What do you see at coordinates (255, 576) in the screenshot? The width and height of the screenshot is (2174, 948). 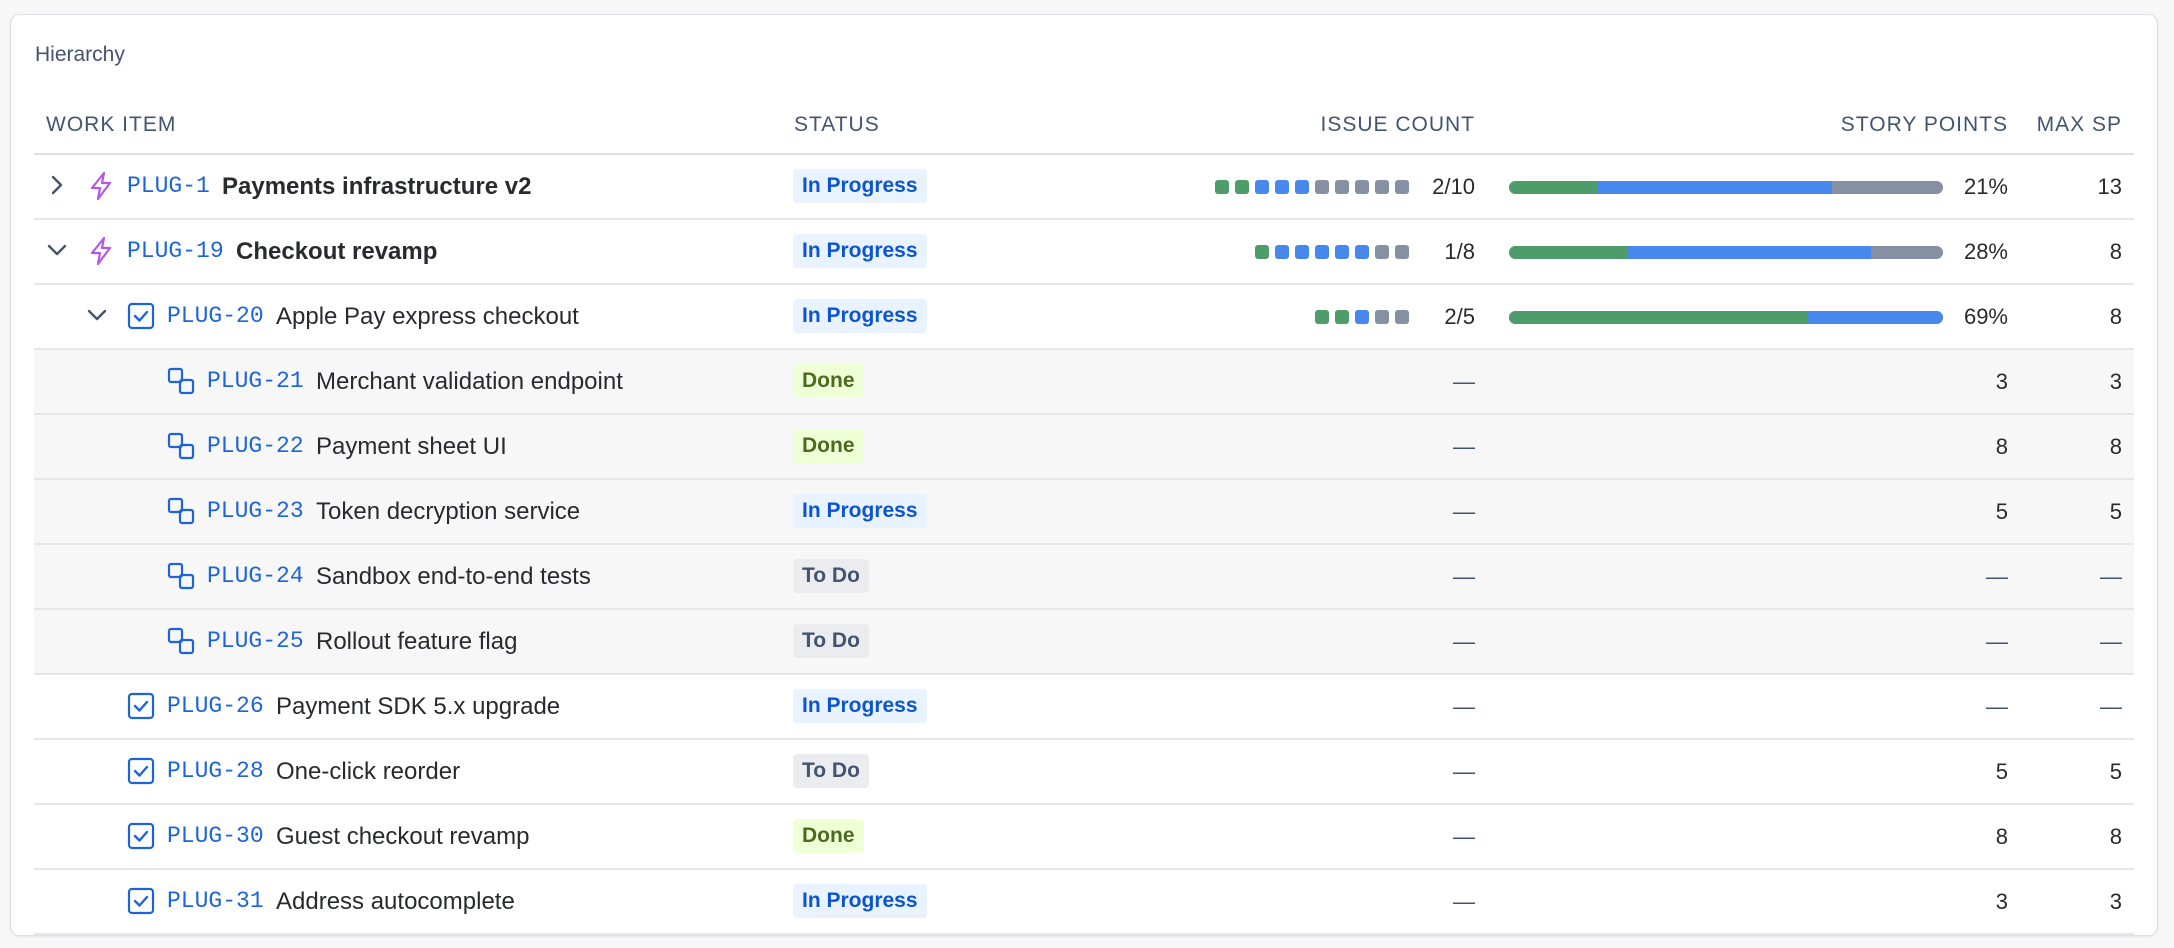 I see `work-item-key: PLUG-24` at bounding box center [255, 576].